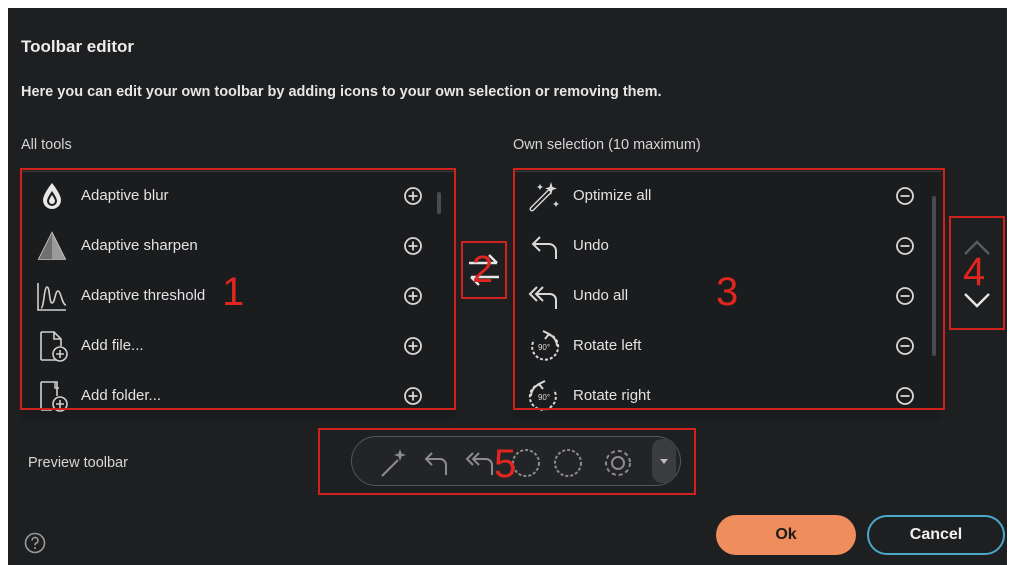 The height and width of the screenshot is (565, 1013). Describe the element at coordinates (233, 292) in the screenshot. I see `annotation-number-1: 1` at that location.